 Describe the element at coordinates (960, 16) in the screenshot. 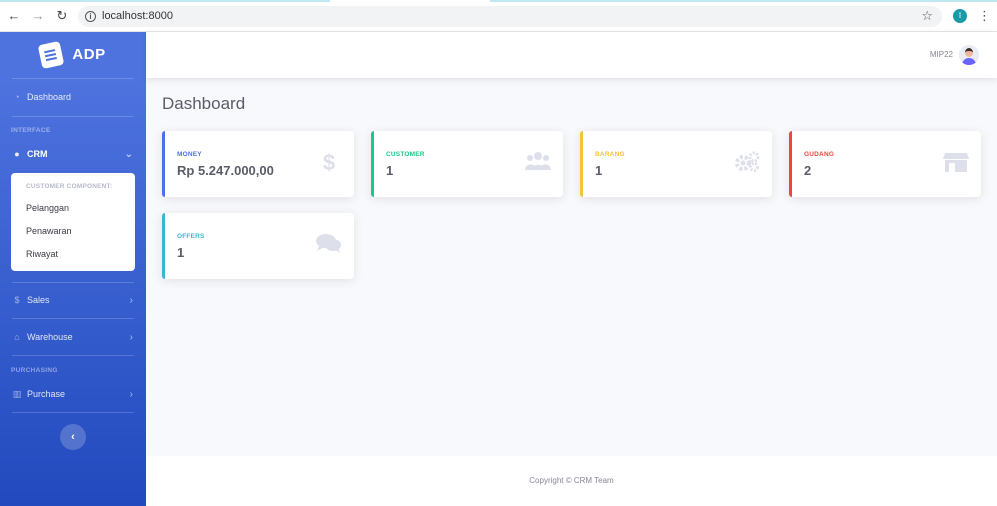

I see `profile-avatar-icon: I` at that location.